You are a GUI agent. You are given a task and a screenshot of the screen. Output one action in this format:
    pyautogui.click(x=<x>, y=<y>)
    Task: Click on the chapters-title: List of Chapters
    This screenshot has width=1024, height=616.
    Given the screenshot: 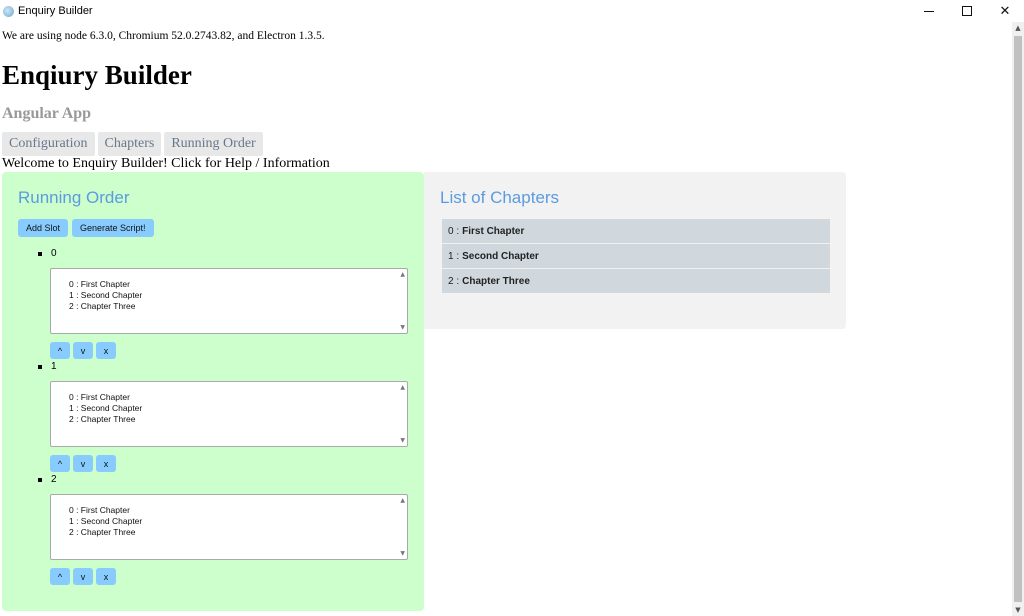 What is the action you would take?
    pyautogui.click(x=500, y=197)
    